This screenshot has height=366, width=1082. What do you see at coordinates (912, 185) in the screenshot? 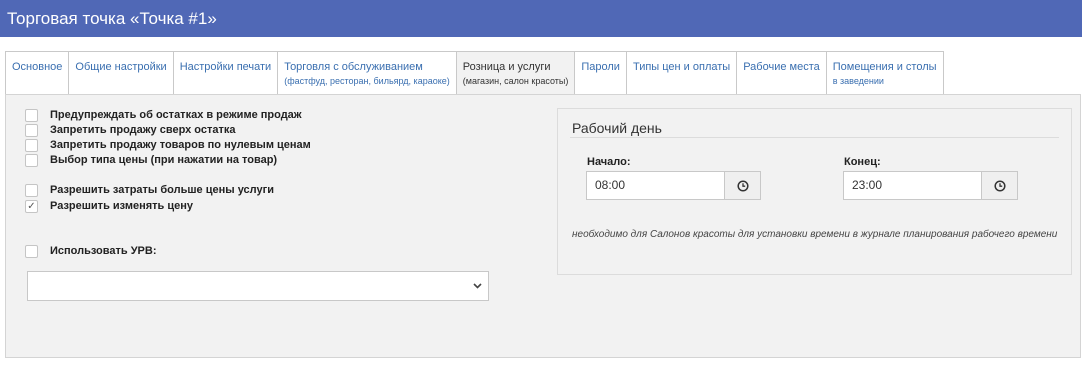
I see `end-time-input: 23:00` at bounding box center [912, 185].